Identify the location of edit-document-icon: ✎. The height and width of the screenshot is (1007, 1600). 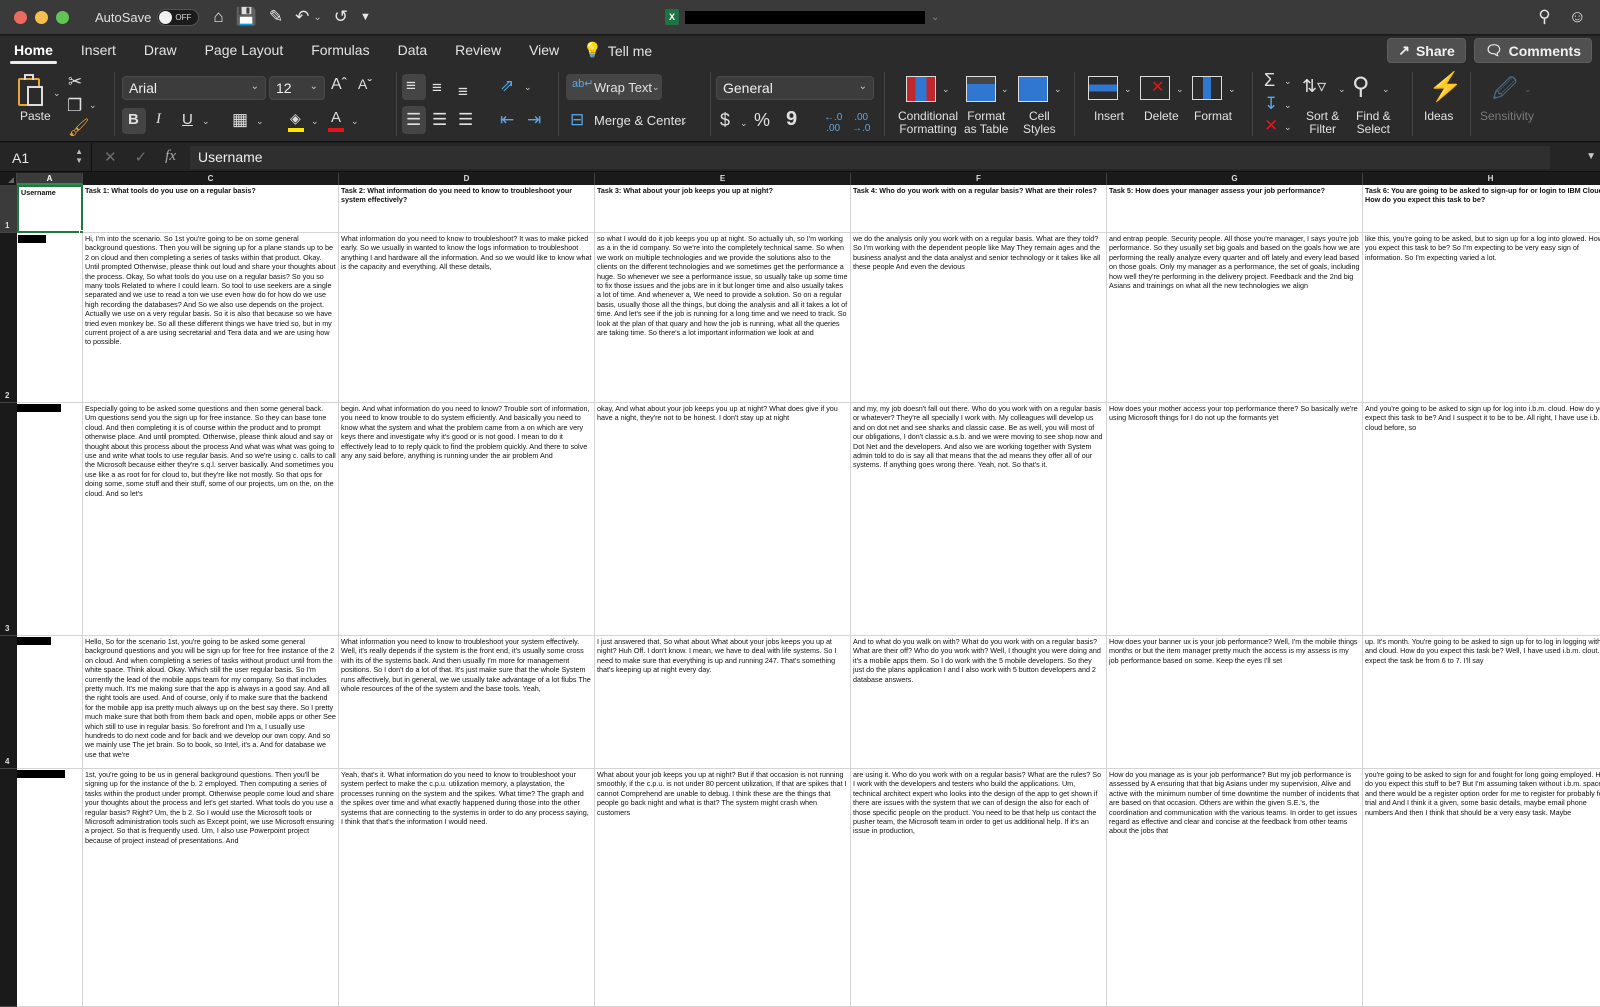
(276, 17).